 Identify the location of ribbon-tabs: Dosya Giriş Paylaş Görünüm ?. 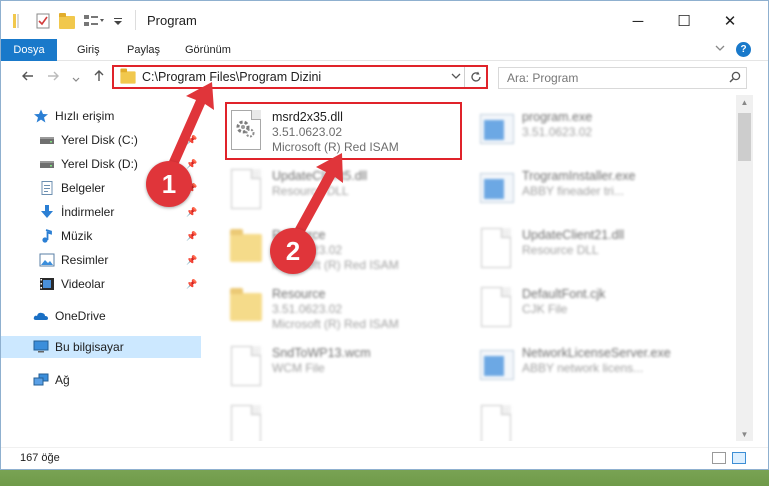
(384, 50).